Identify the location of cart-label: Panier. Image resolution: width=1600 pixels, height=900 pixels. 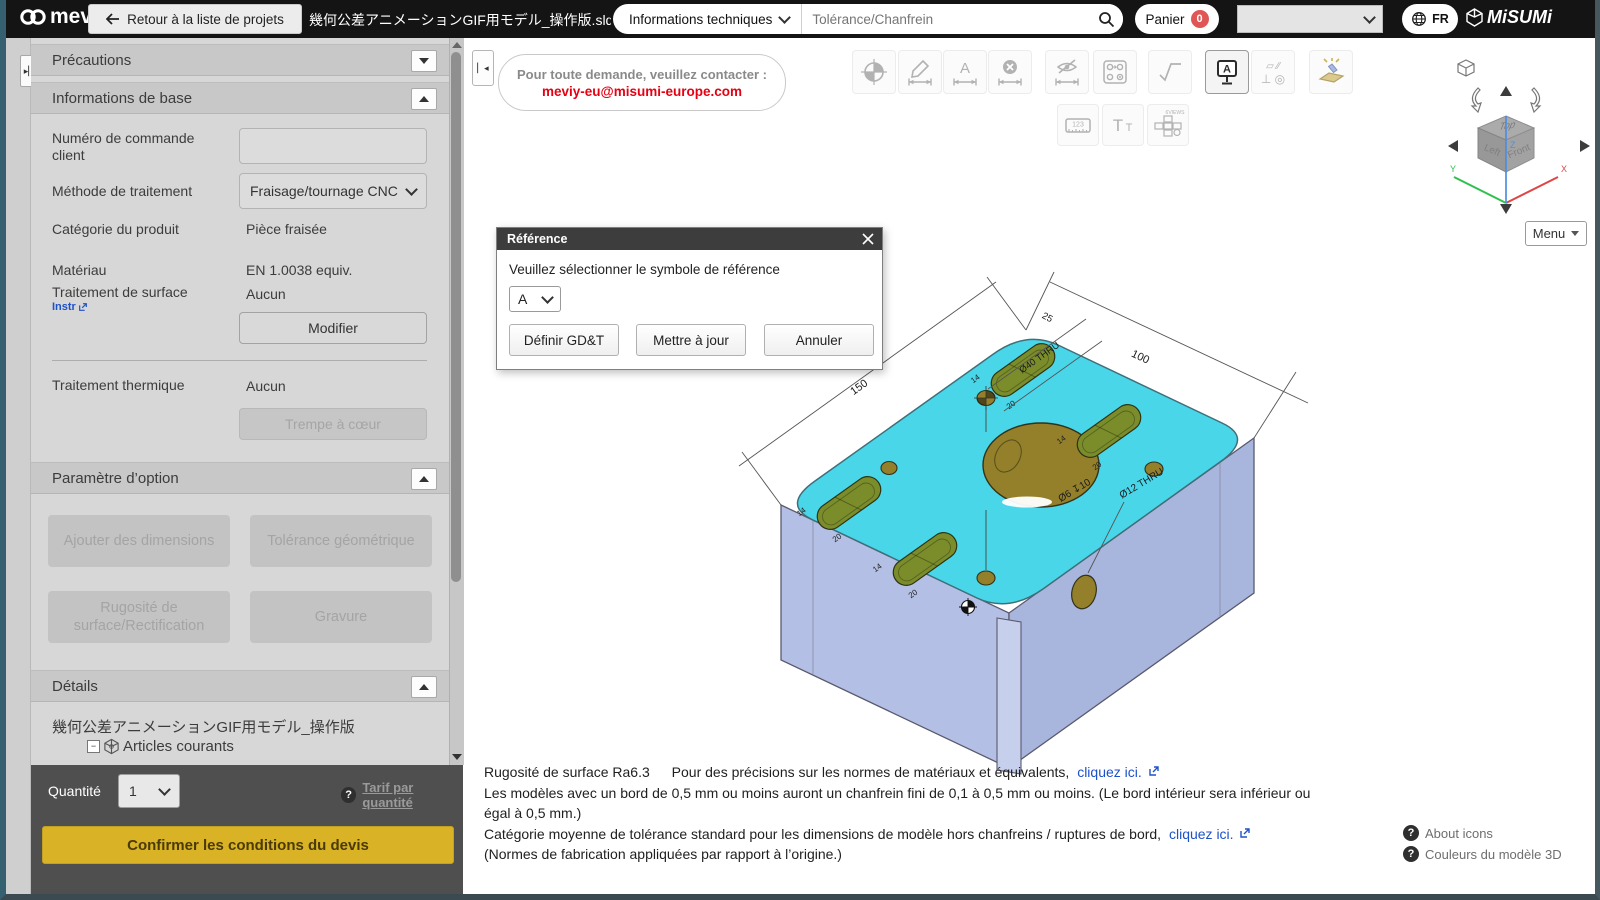
(1165, 19).